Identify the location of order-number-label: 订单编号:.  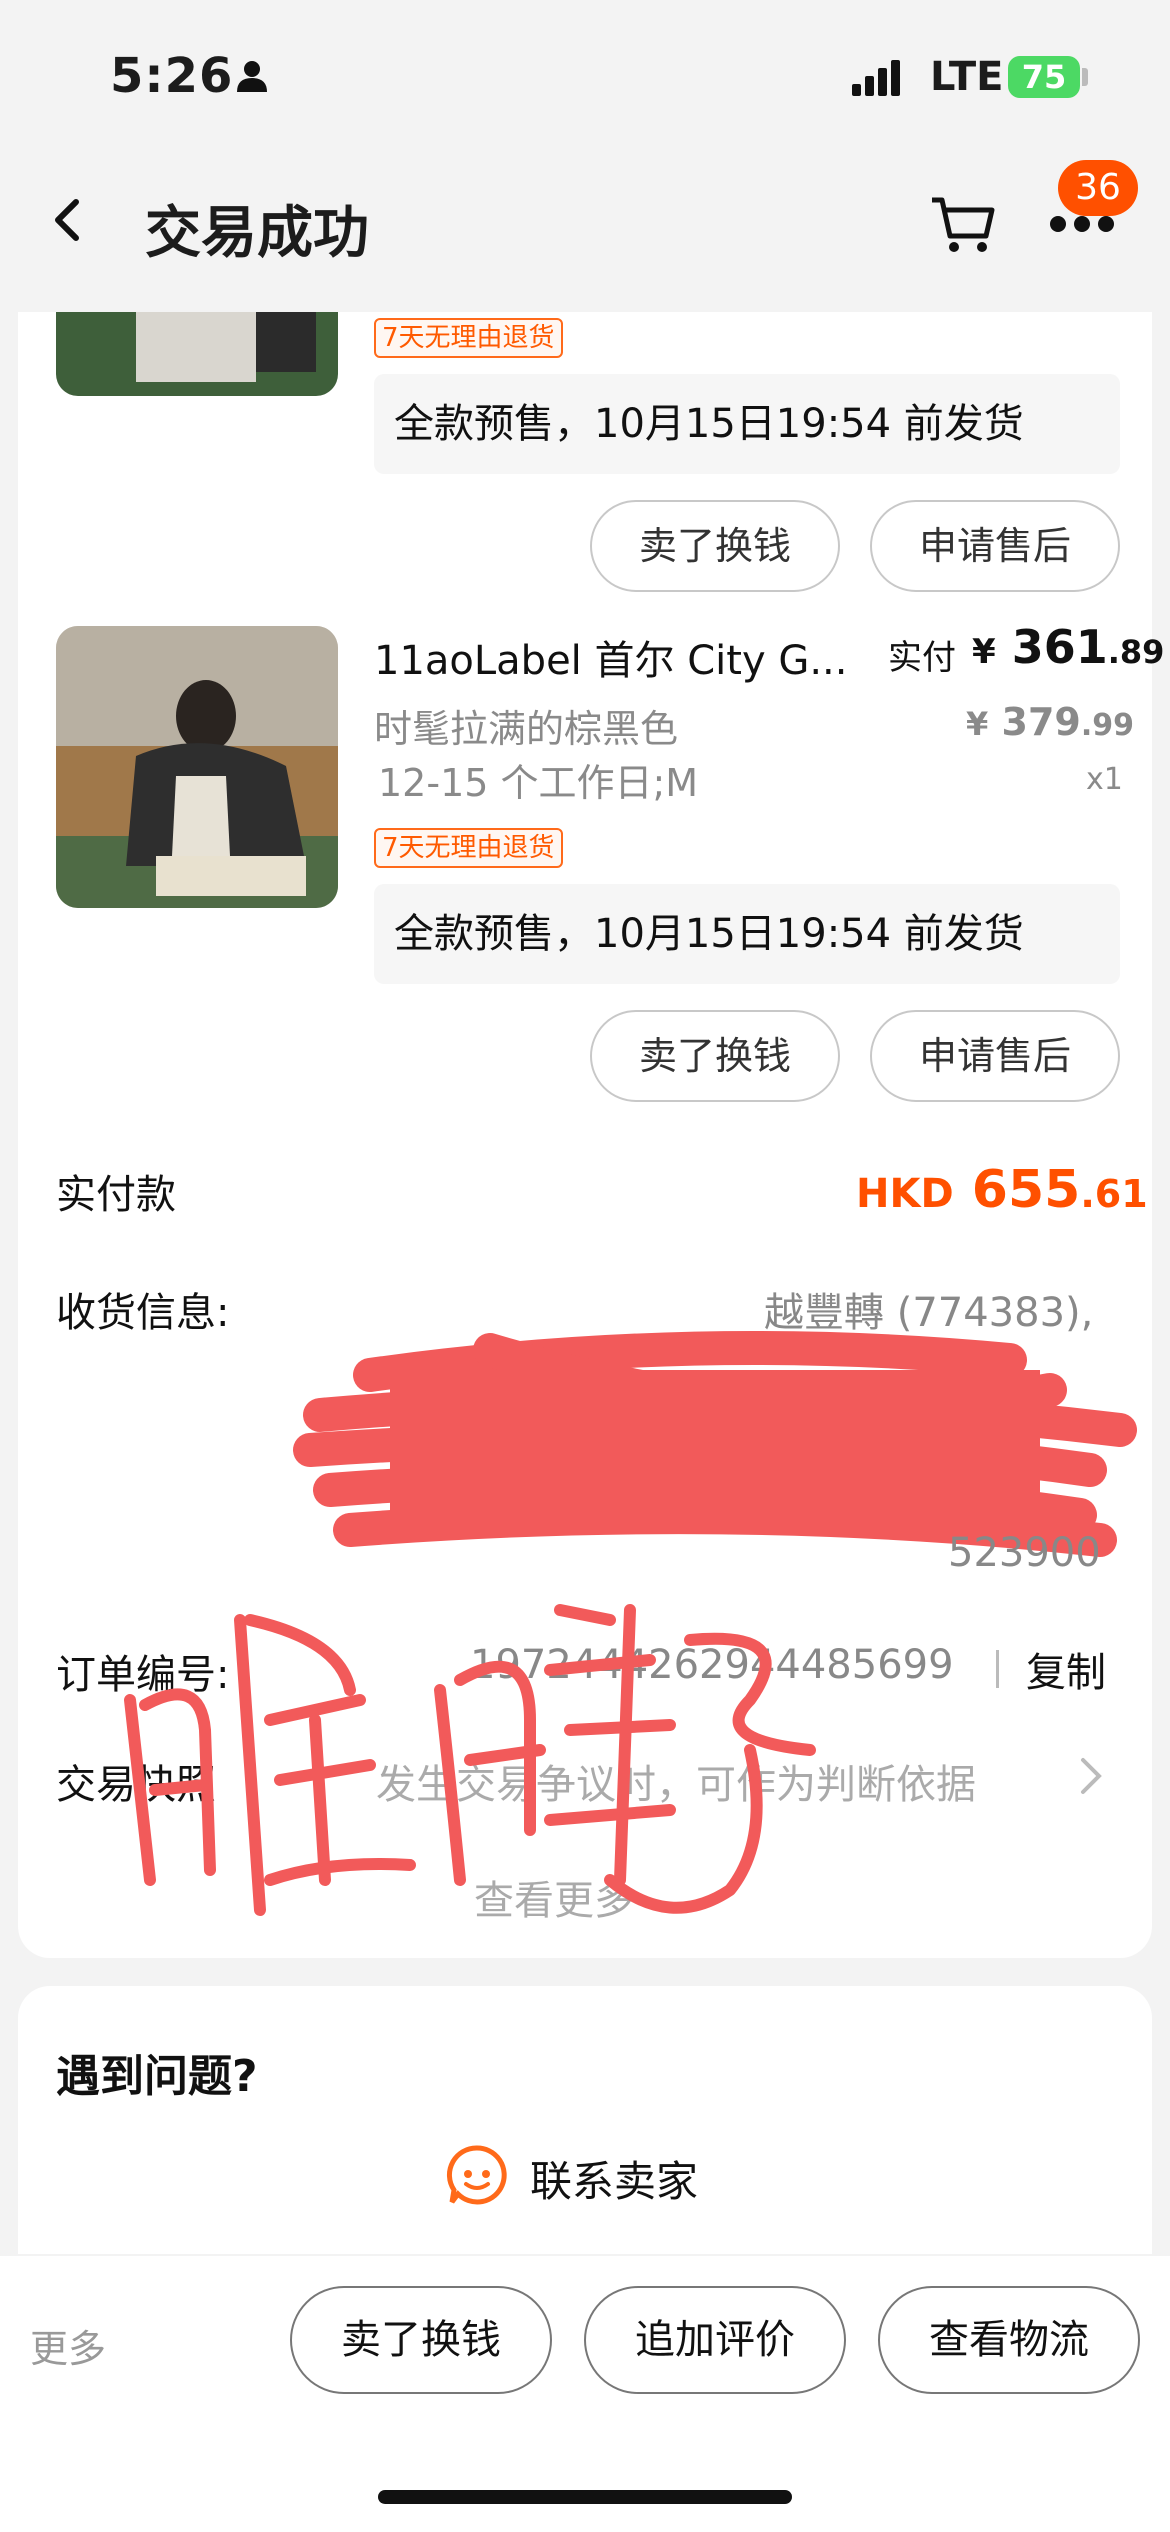
(143, 1675).